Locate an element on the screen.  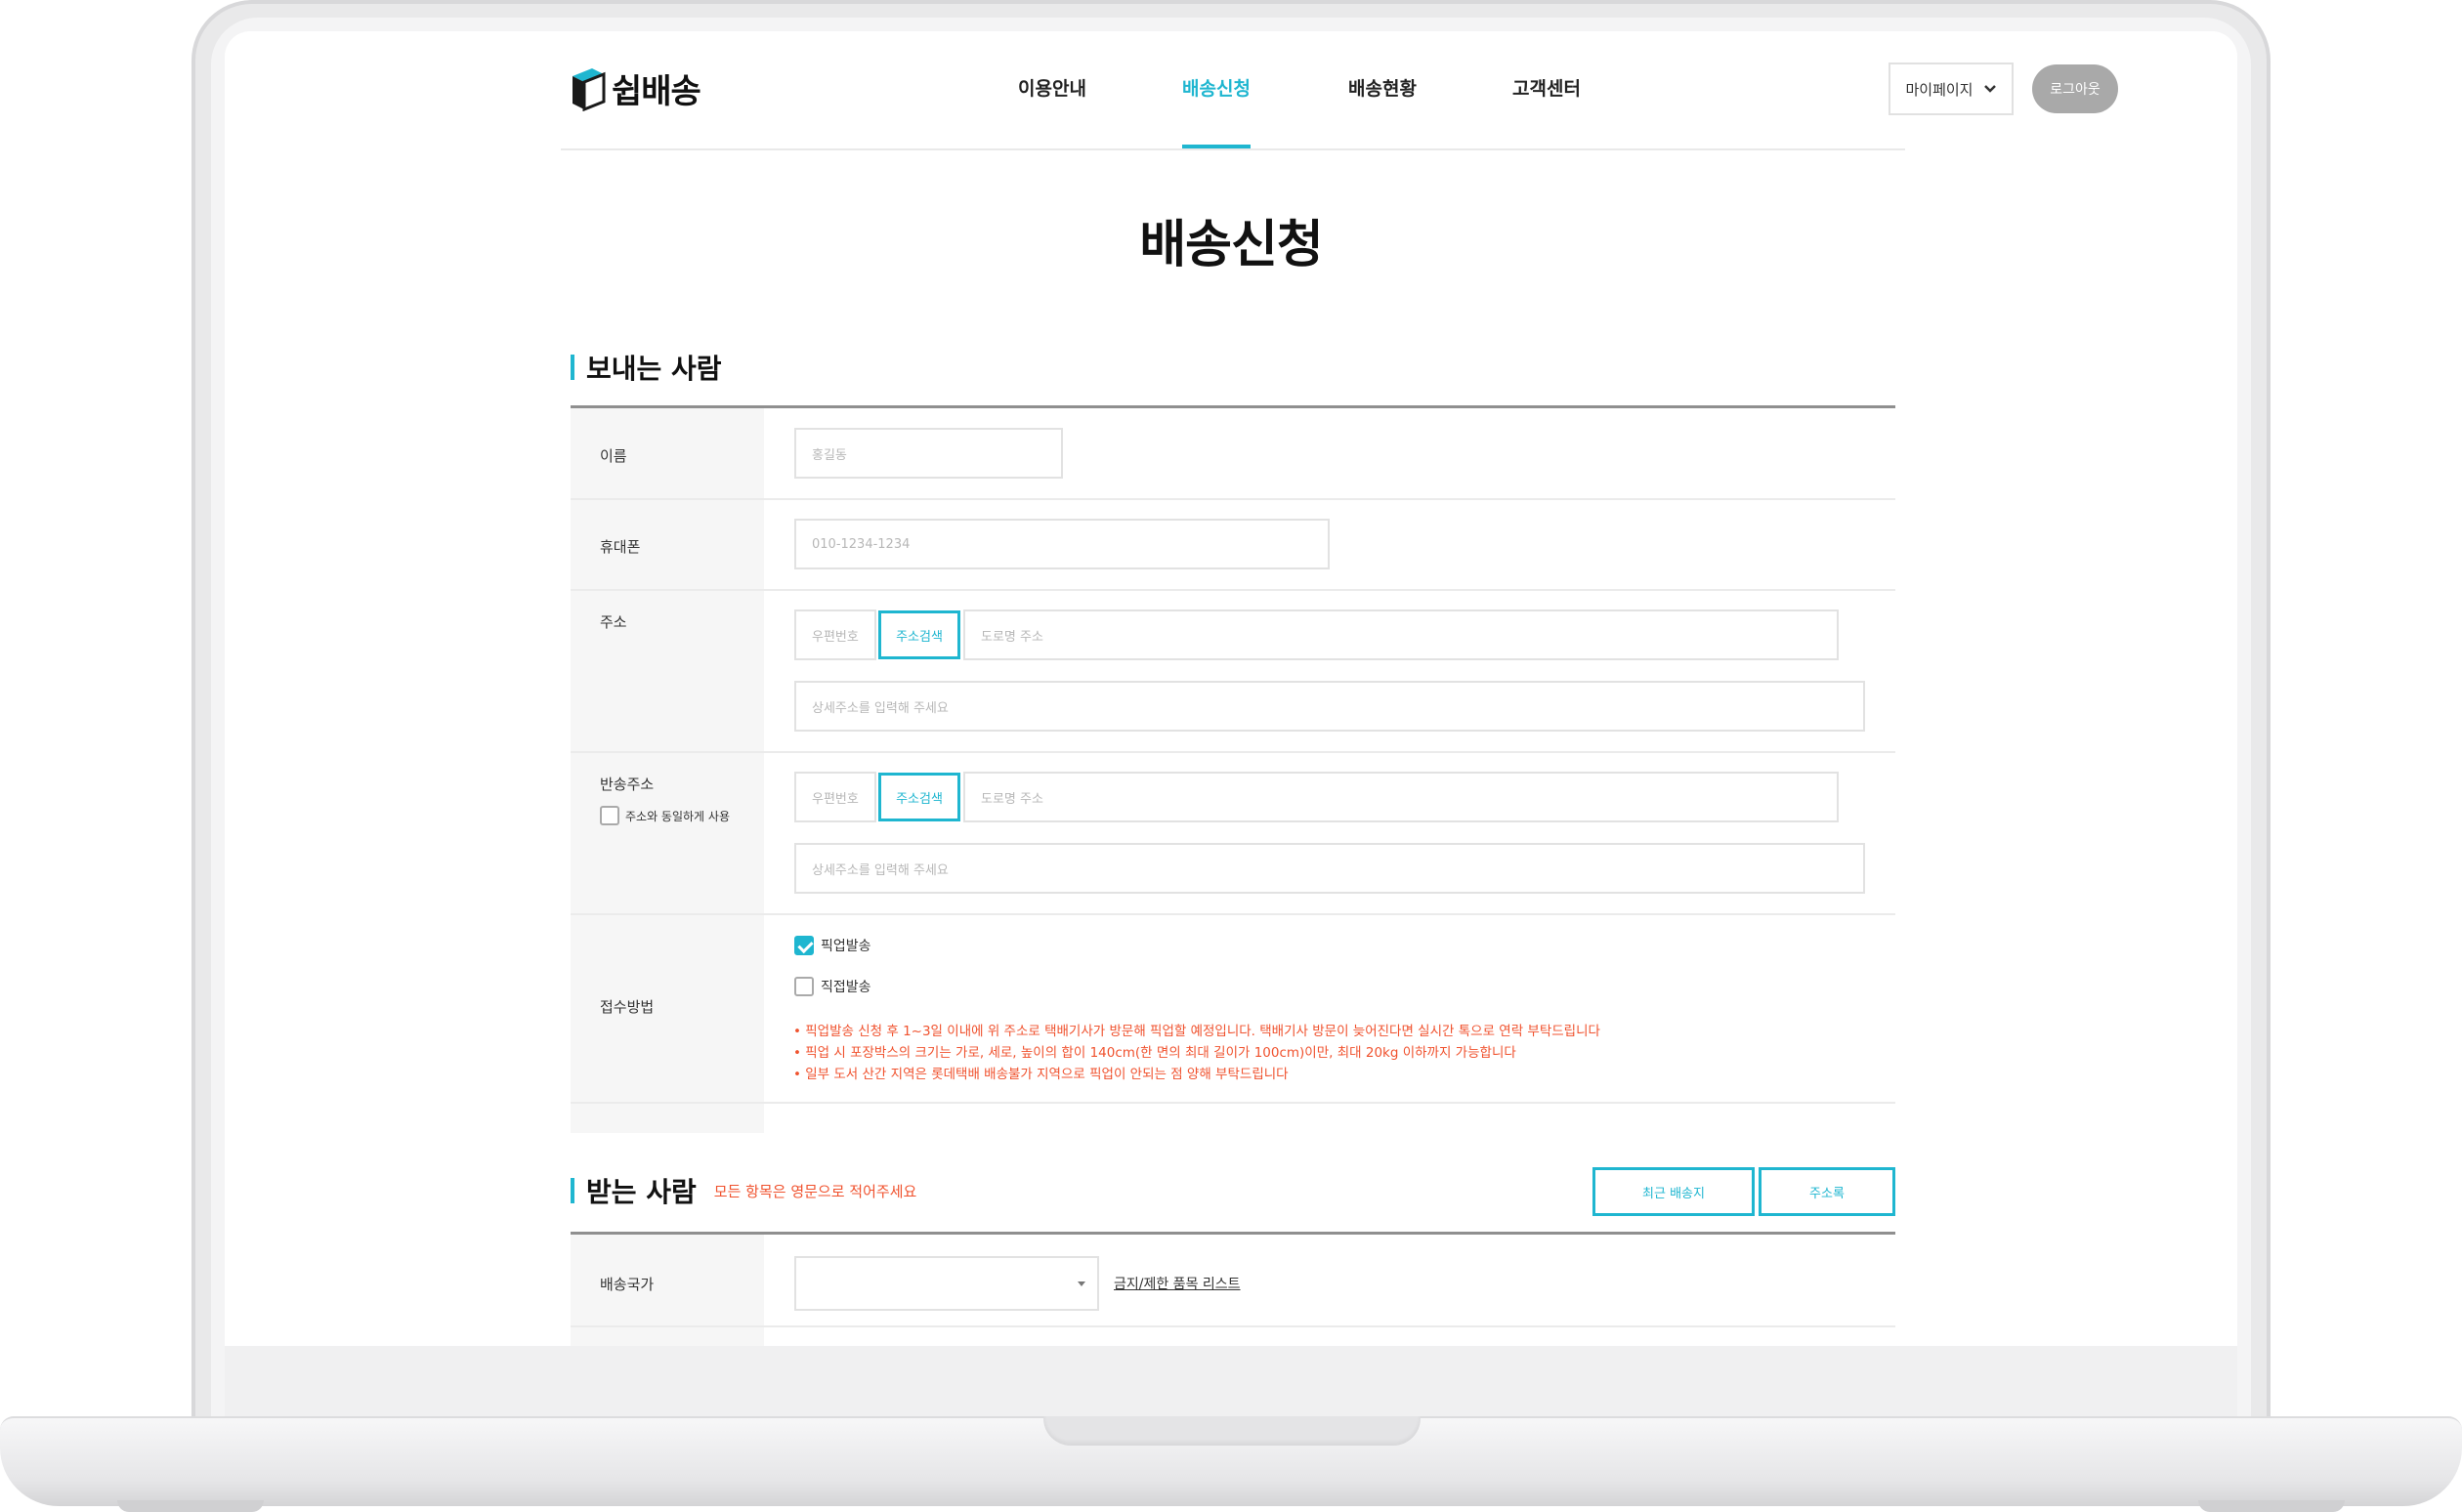
sender-top-rule is located at coordinates (1233, 406).